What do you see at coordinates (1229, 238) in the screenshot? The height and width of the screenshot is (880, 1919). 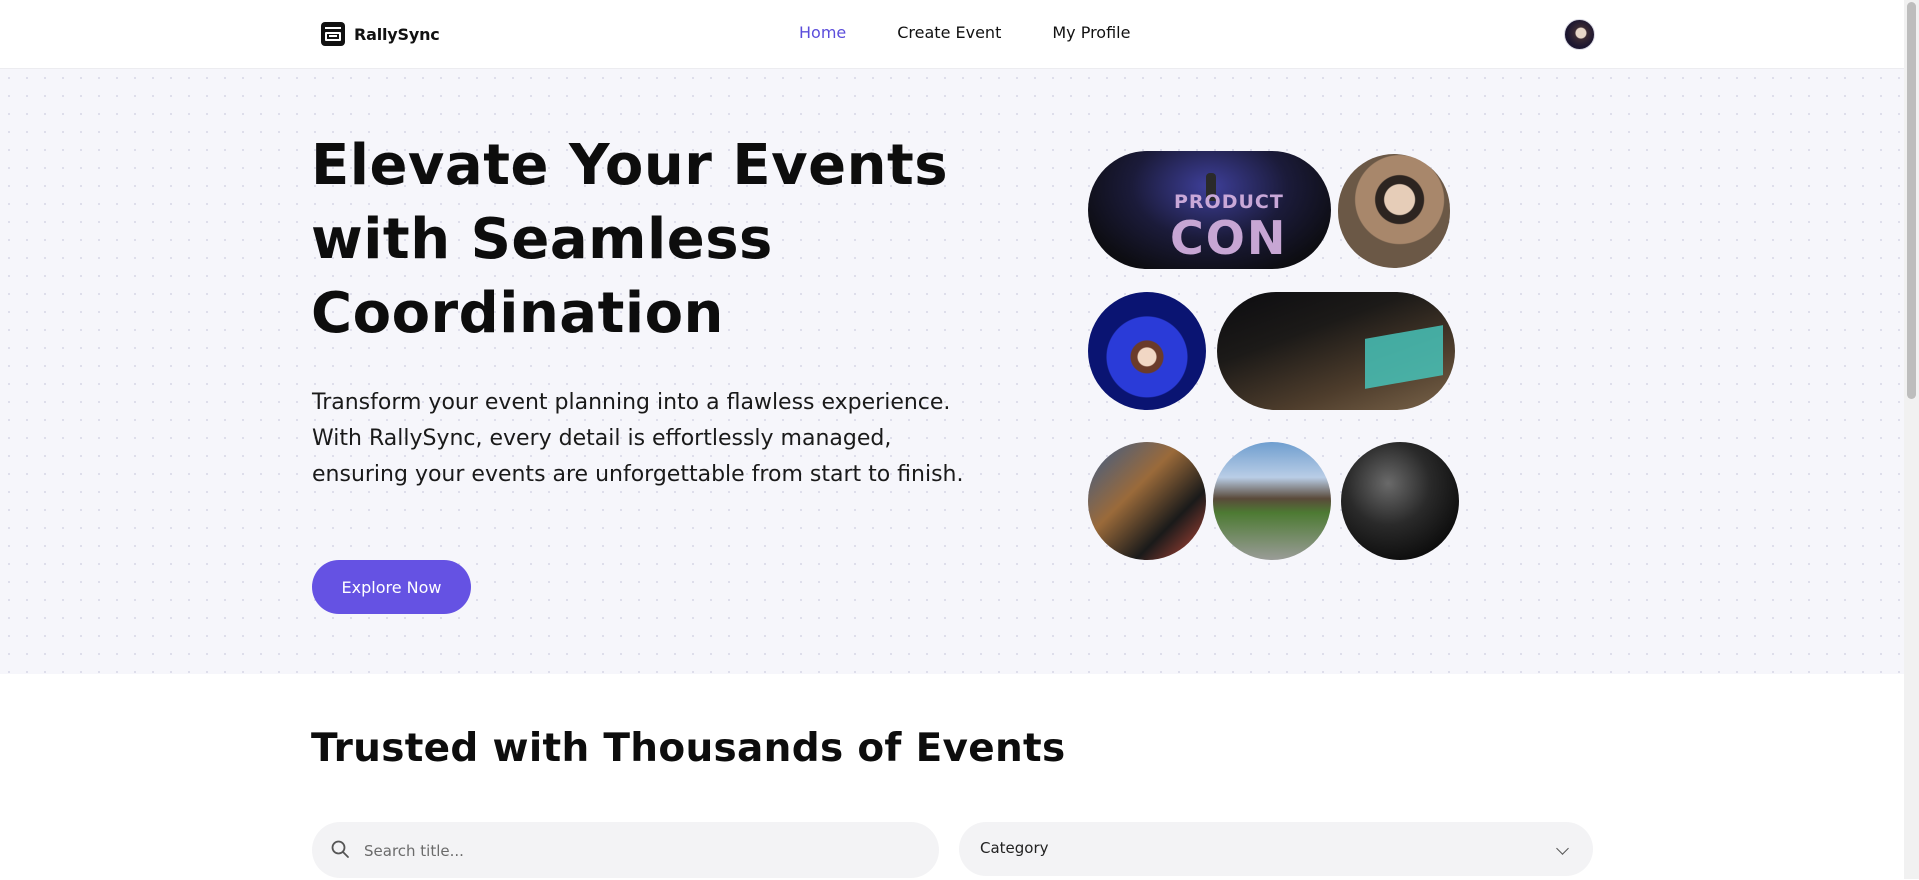 I see `photo-text-con: CON` at bounding box center [1229, 238].